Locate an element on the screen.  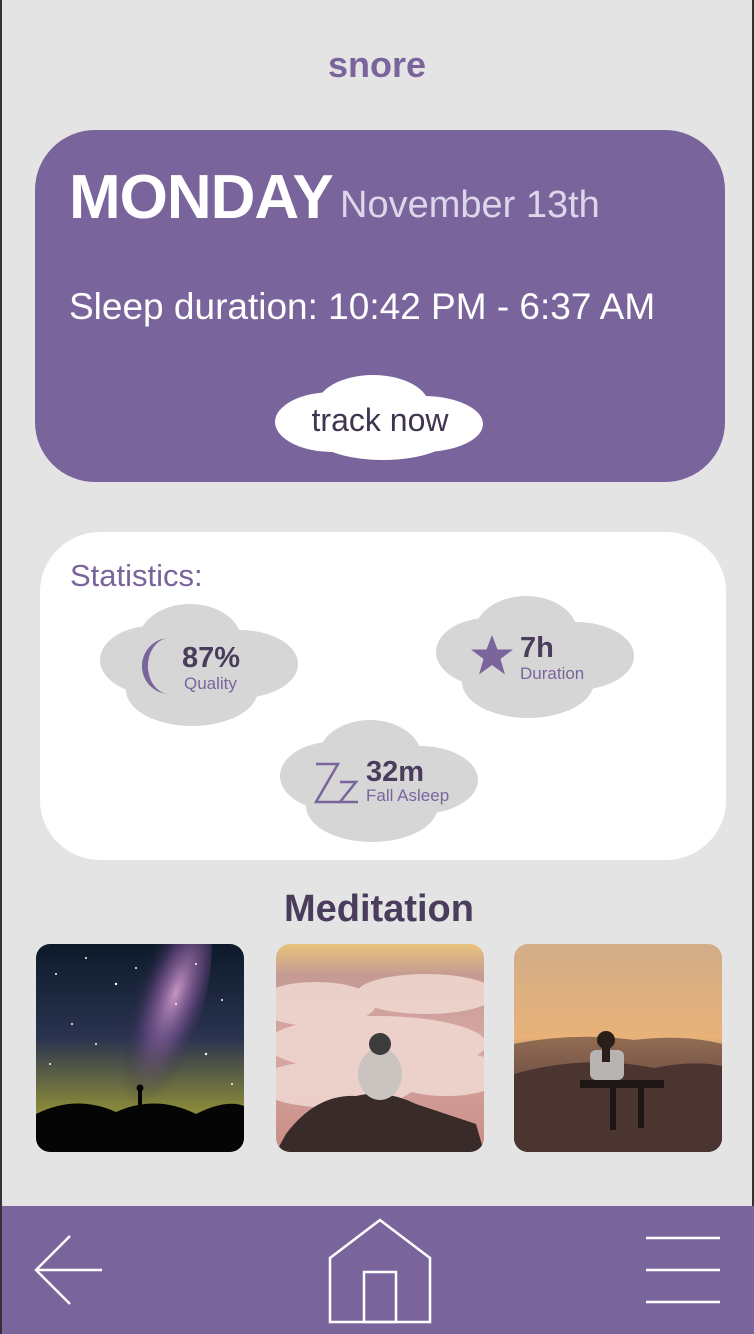
statistics-title: Statistics: is located at coordinates (136, 575).